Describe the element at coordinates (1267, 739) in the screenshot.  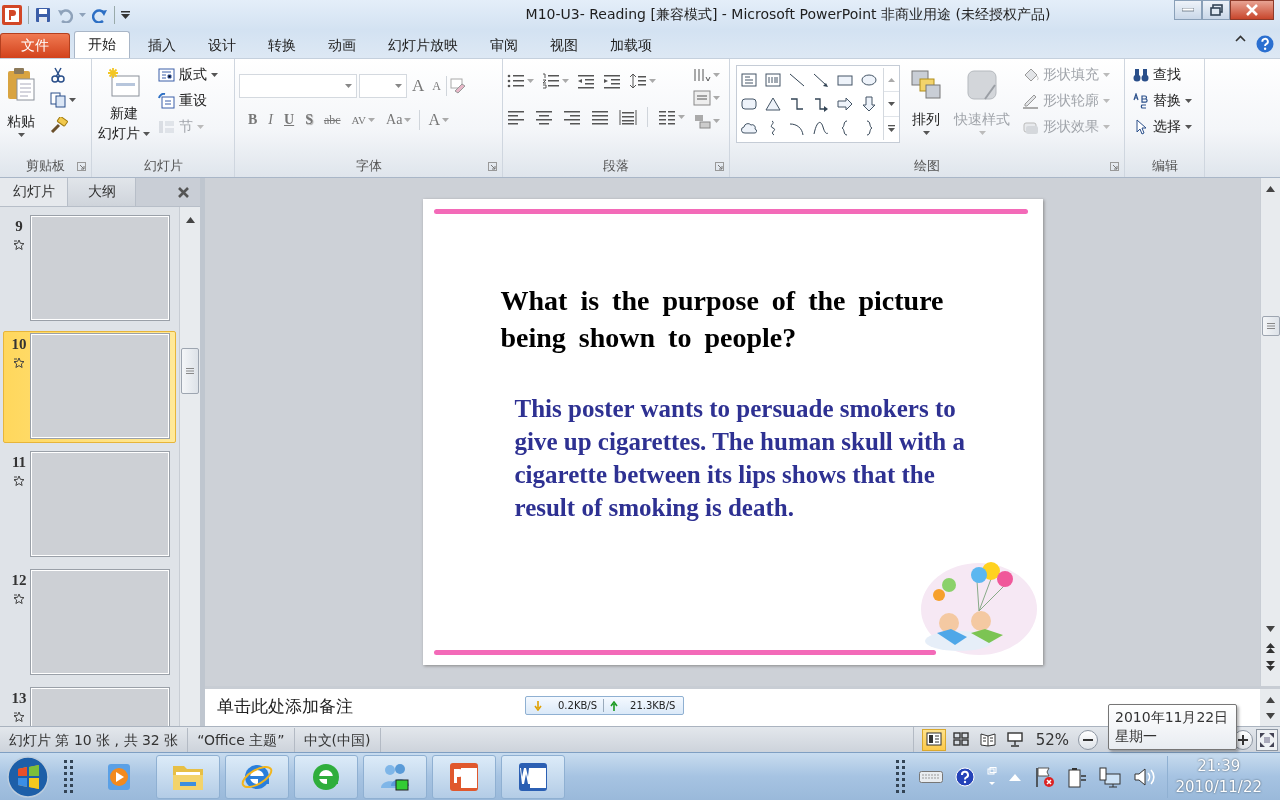
I see `fit-window-button` at that location.